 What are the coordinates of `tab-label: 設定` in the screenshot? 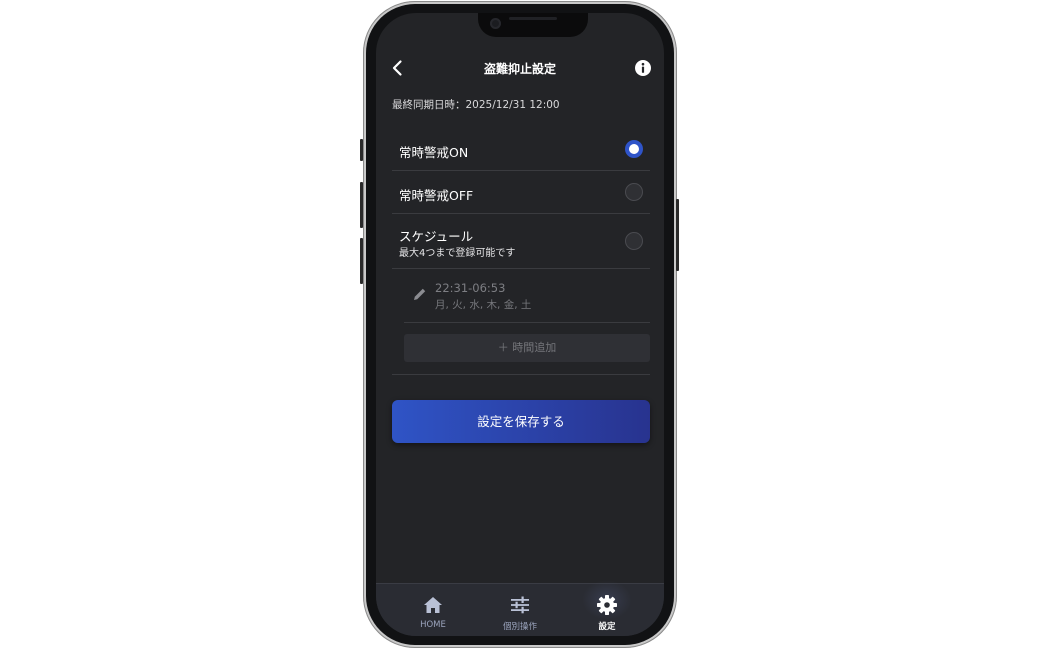 It's located at (607, 627).